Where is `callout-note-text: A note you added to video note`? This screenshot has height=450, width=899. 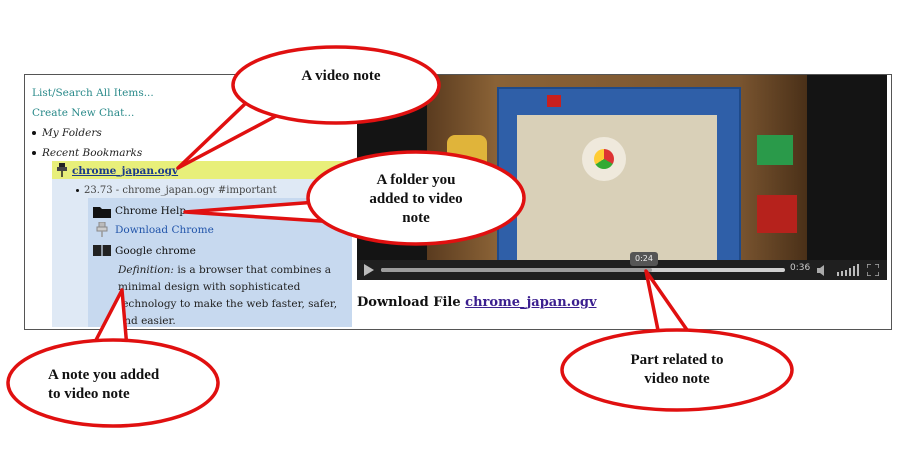 callout-note-text: A note you added to video note is located at coordinates (123, 385).